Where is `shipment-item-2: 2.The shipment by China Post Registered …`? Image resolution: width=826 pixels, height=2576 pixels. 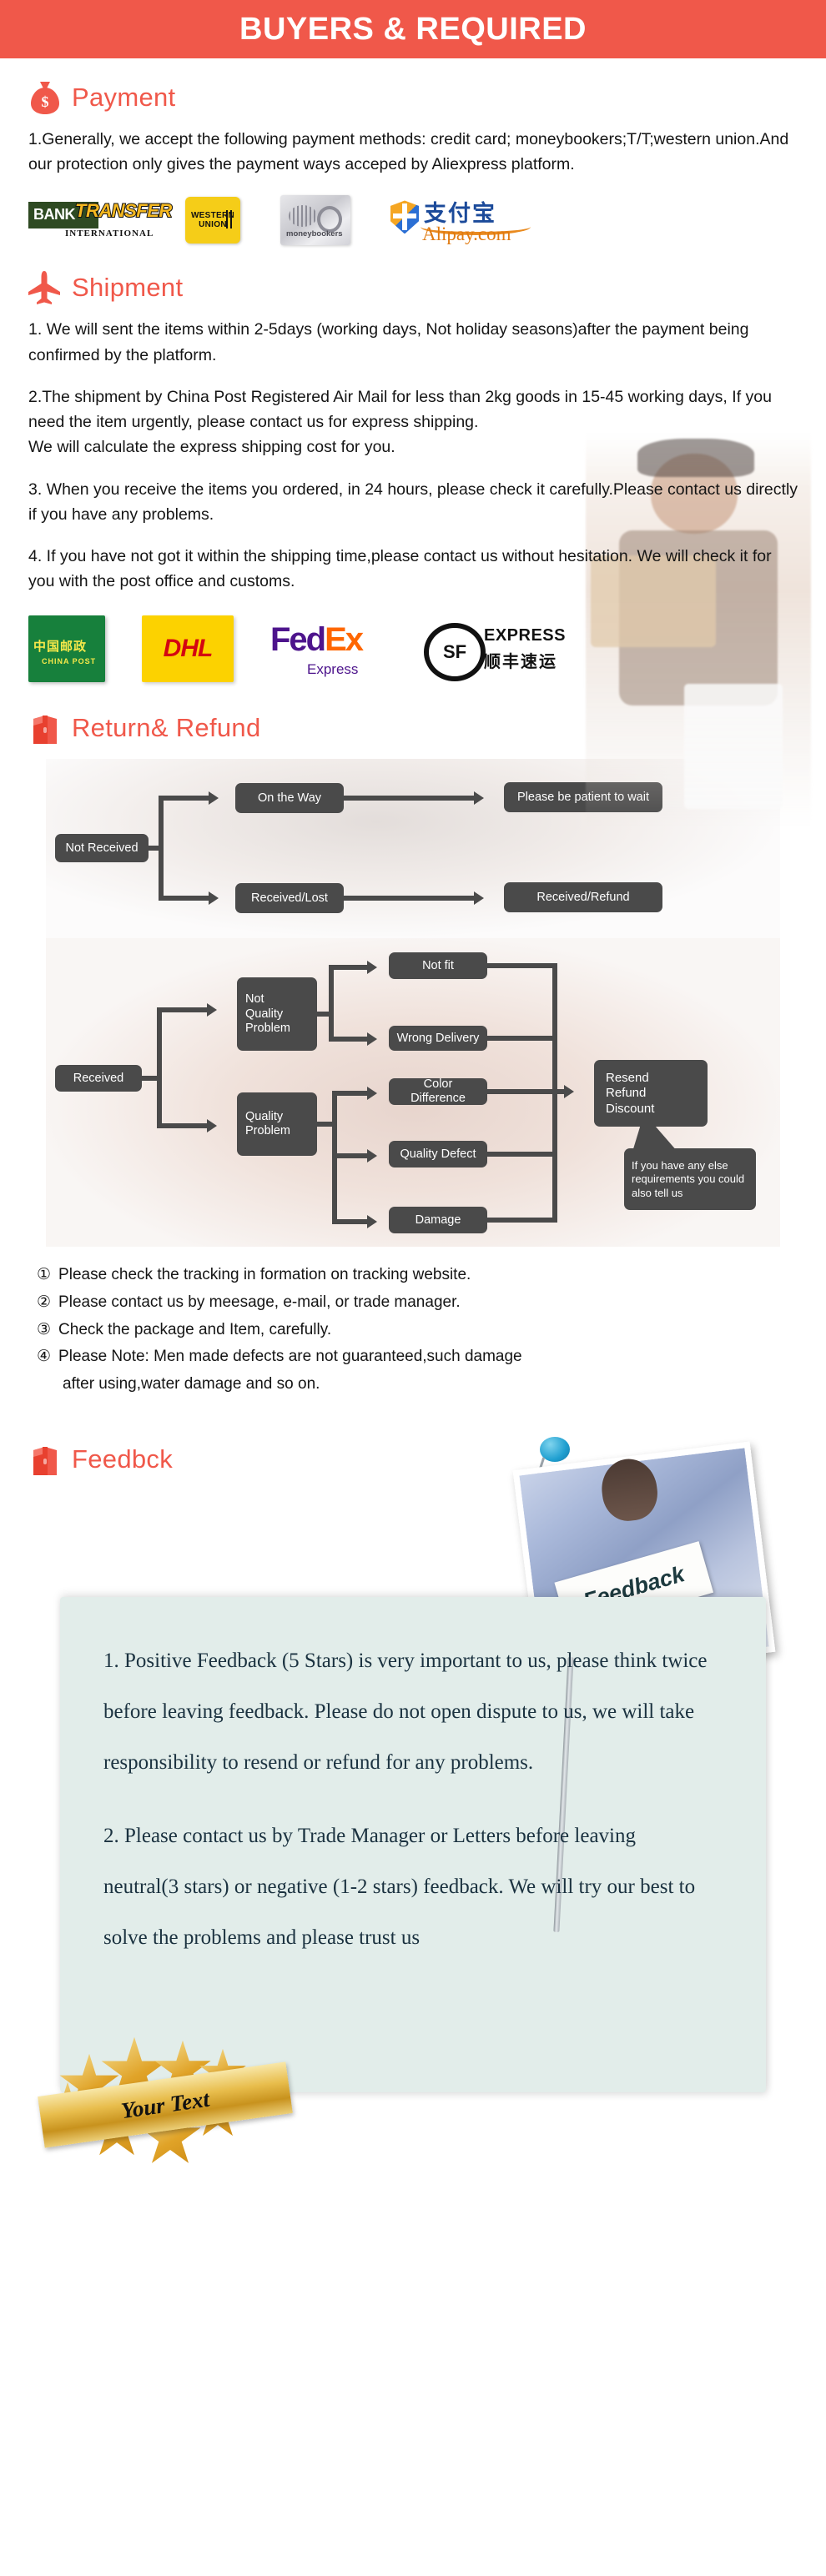 shipment-item-2: 2.The shipment by China Post Registered … is located at coordinates (400, 409).